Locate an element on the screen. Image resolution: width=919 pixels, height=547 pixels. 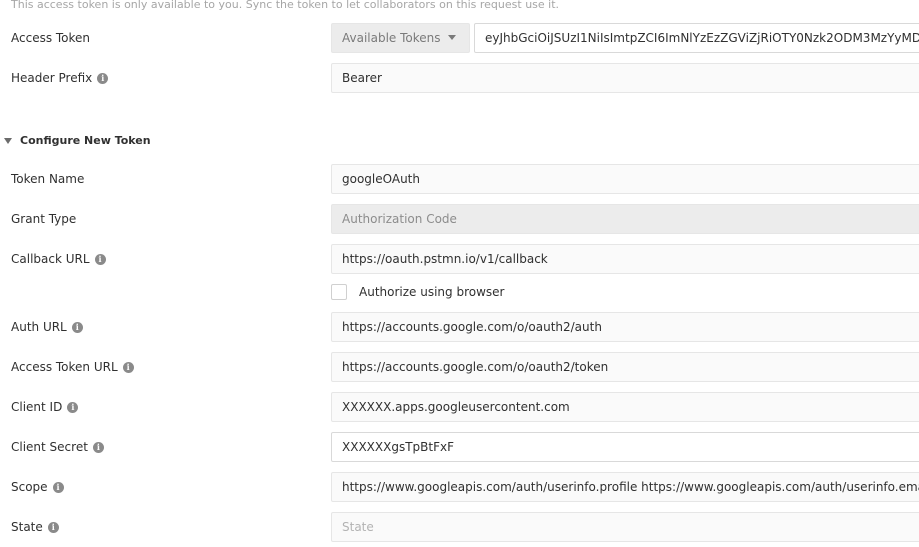
access-token-label: Access Token is located at coordinates (50, 38).